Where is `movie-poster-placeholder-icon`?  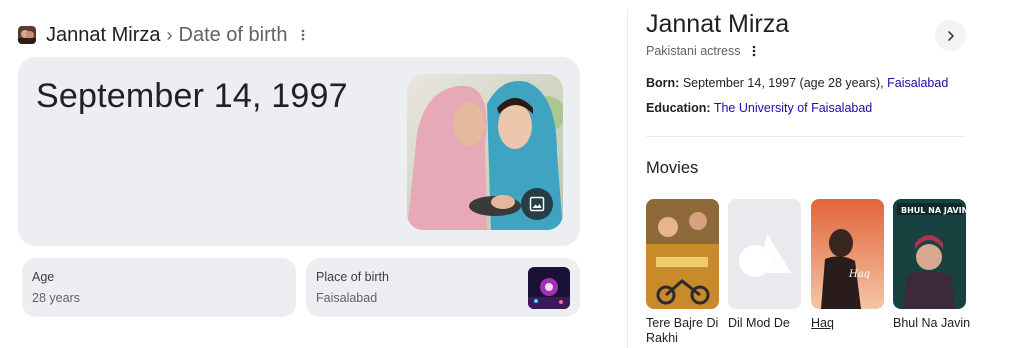
movie-poster-placeholder-icon is located at coordinates (764, 254).